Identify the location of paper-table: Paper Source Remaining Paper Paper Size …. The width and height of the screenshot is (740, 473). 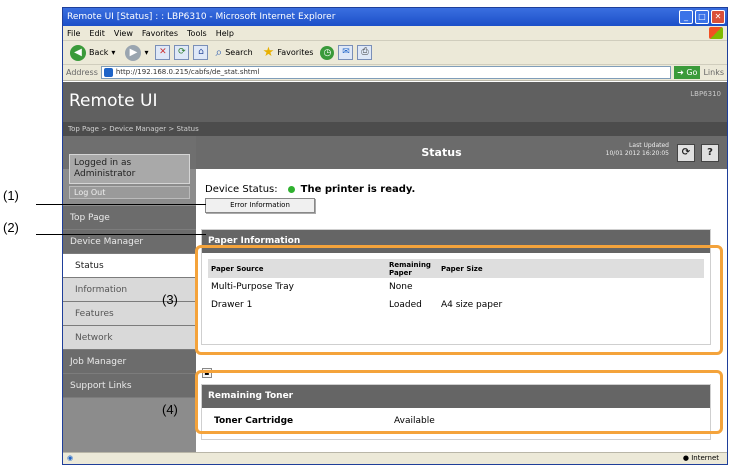
(456, 286).